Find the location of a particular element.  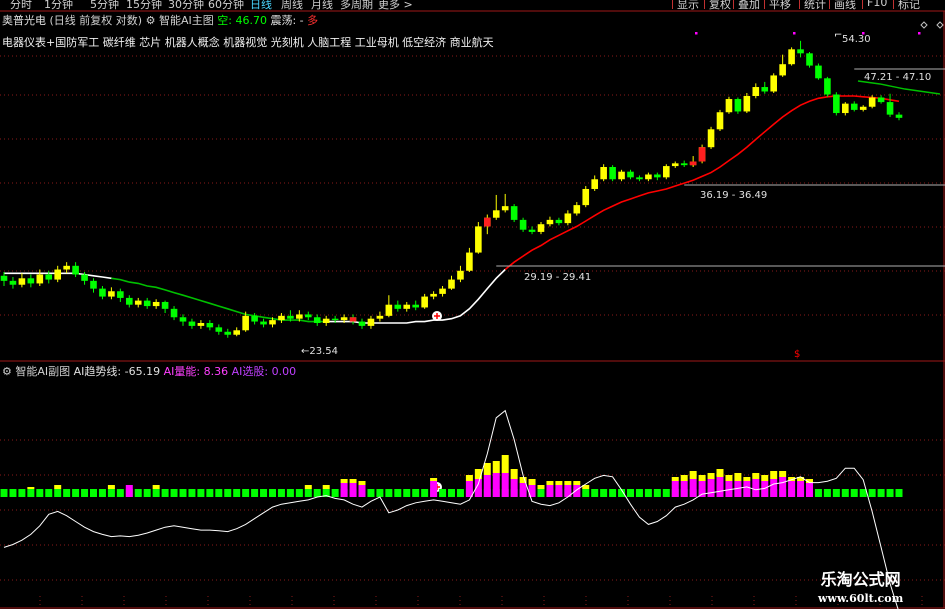

annotation-low: ←23.54 is located at coordinates (319, 351).